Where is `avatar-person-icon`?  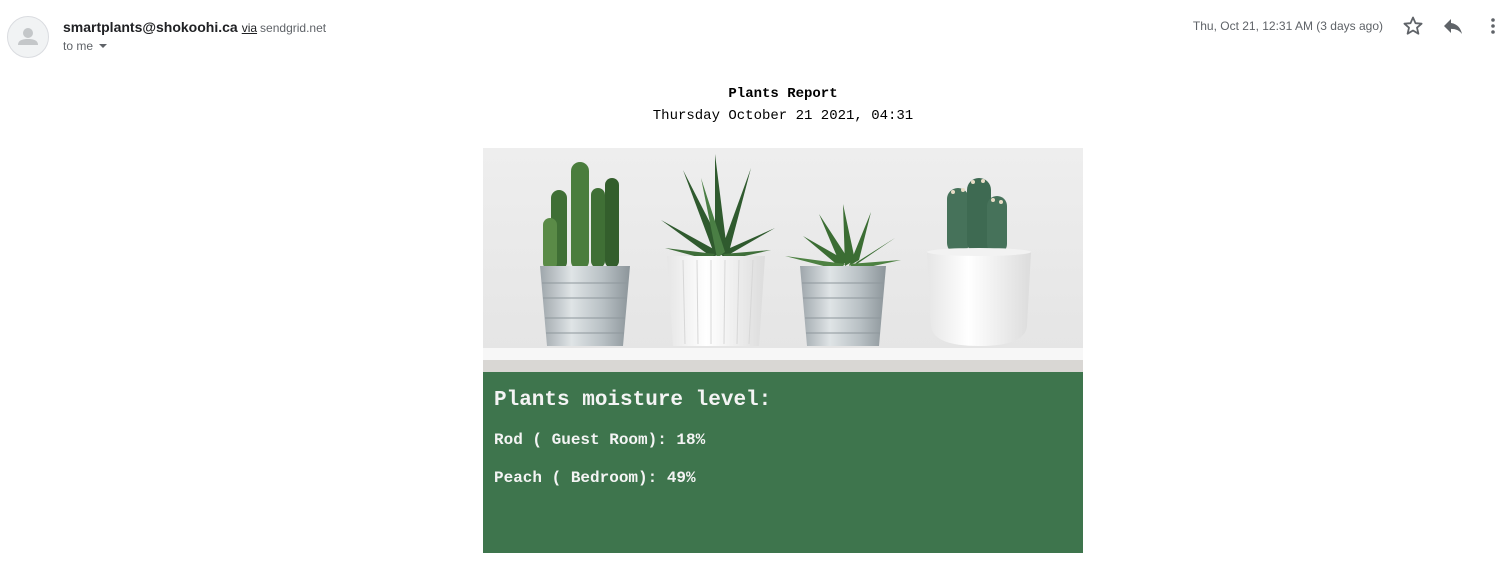
avatar-person-icon is located at coordinates (28, 36).